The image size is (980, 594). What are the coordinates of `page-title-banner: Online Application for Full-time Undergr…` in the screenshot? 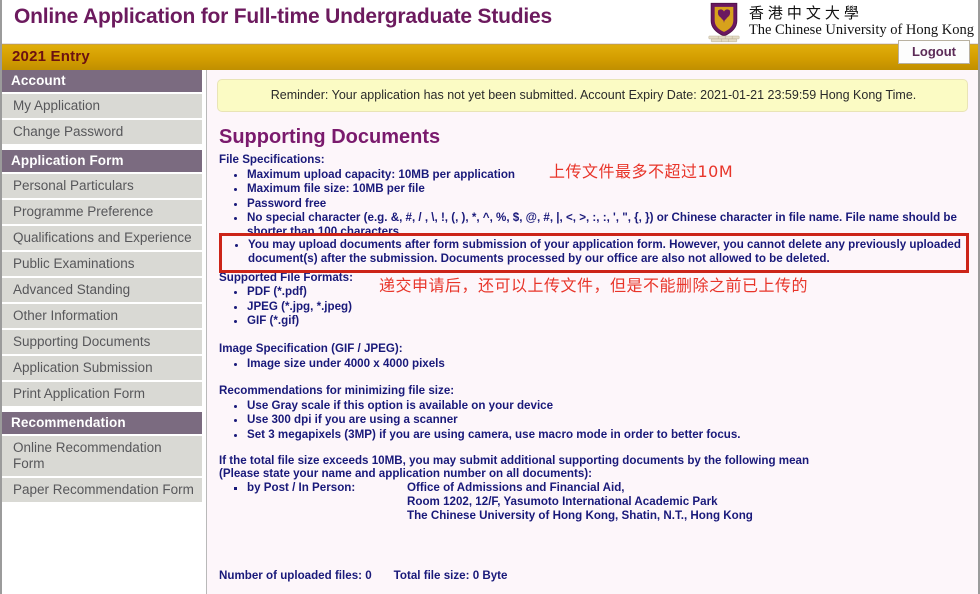 It's located at (283, 16).